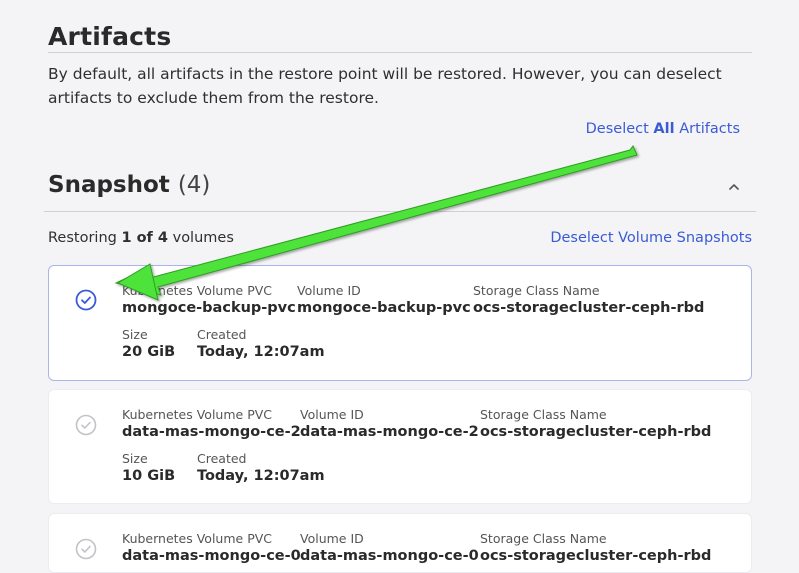 This screenshot has width=799, height=573. Describe the element at coordinates (149, 467) in the screenshot. I see `size-field: Size 10 GiB` at that location.